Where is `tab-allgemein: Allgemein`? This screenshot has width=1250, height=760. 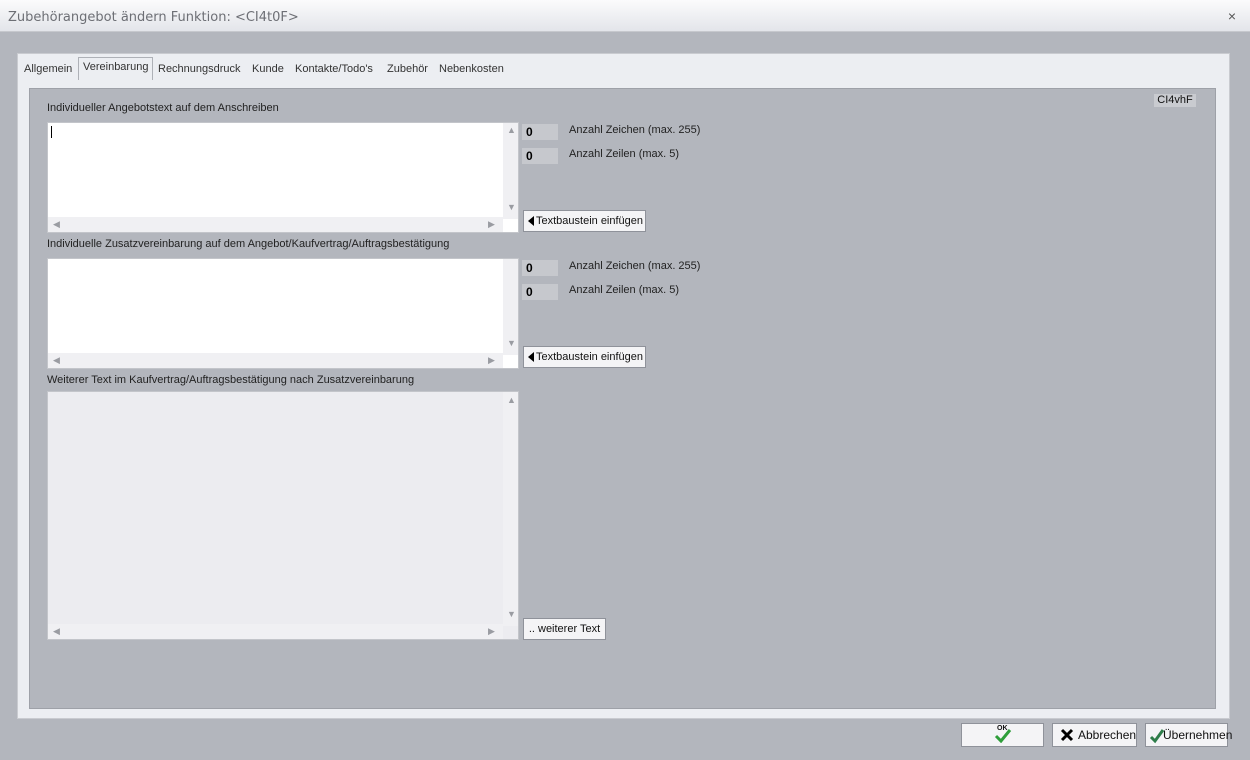 tab-allgemein: Allgemein is located at coordinates (48, 69).